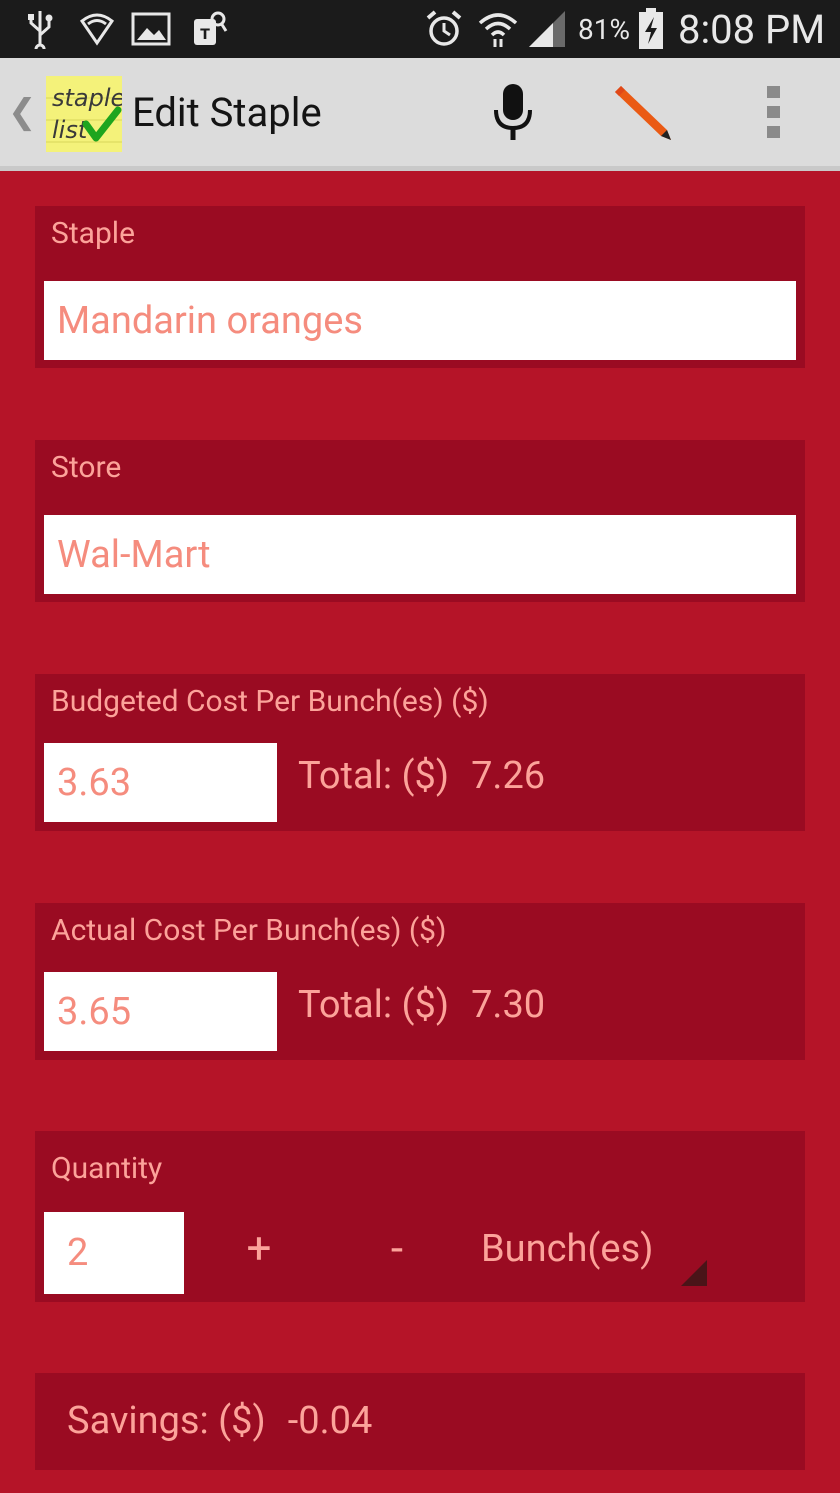 Image resolution: width=840 pixels, height=1493 pixels. Describe the element at coordinates (604, 29) in the screenshot. I see `battery-percent: 81%` at that location.